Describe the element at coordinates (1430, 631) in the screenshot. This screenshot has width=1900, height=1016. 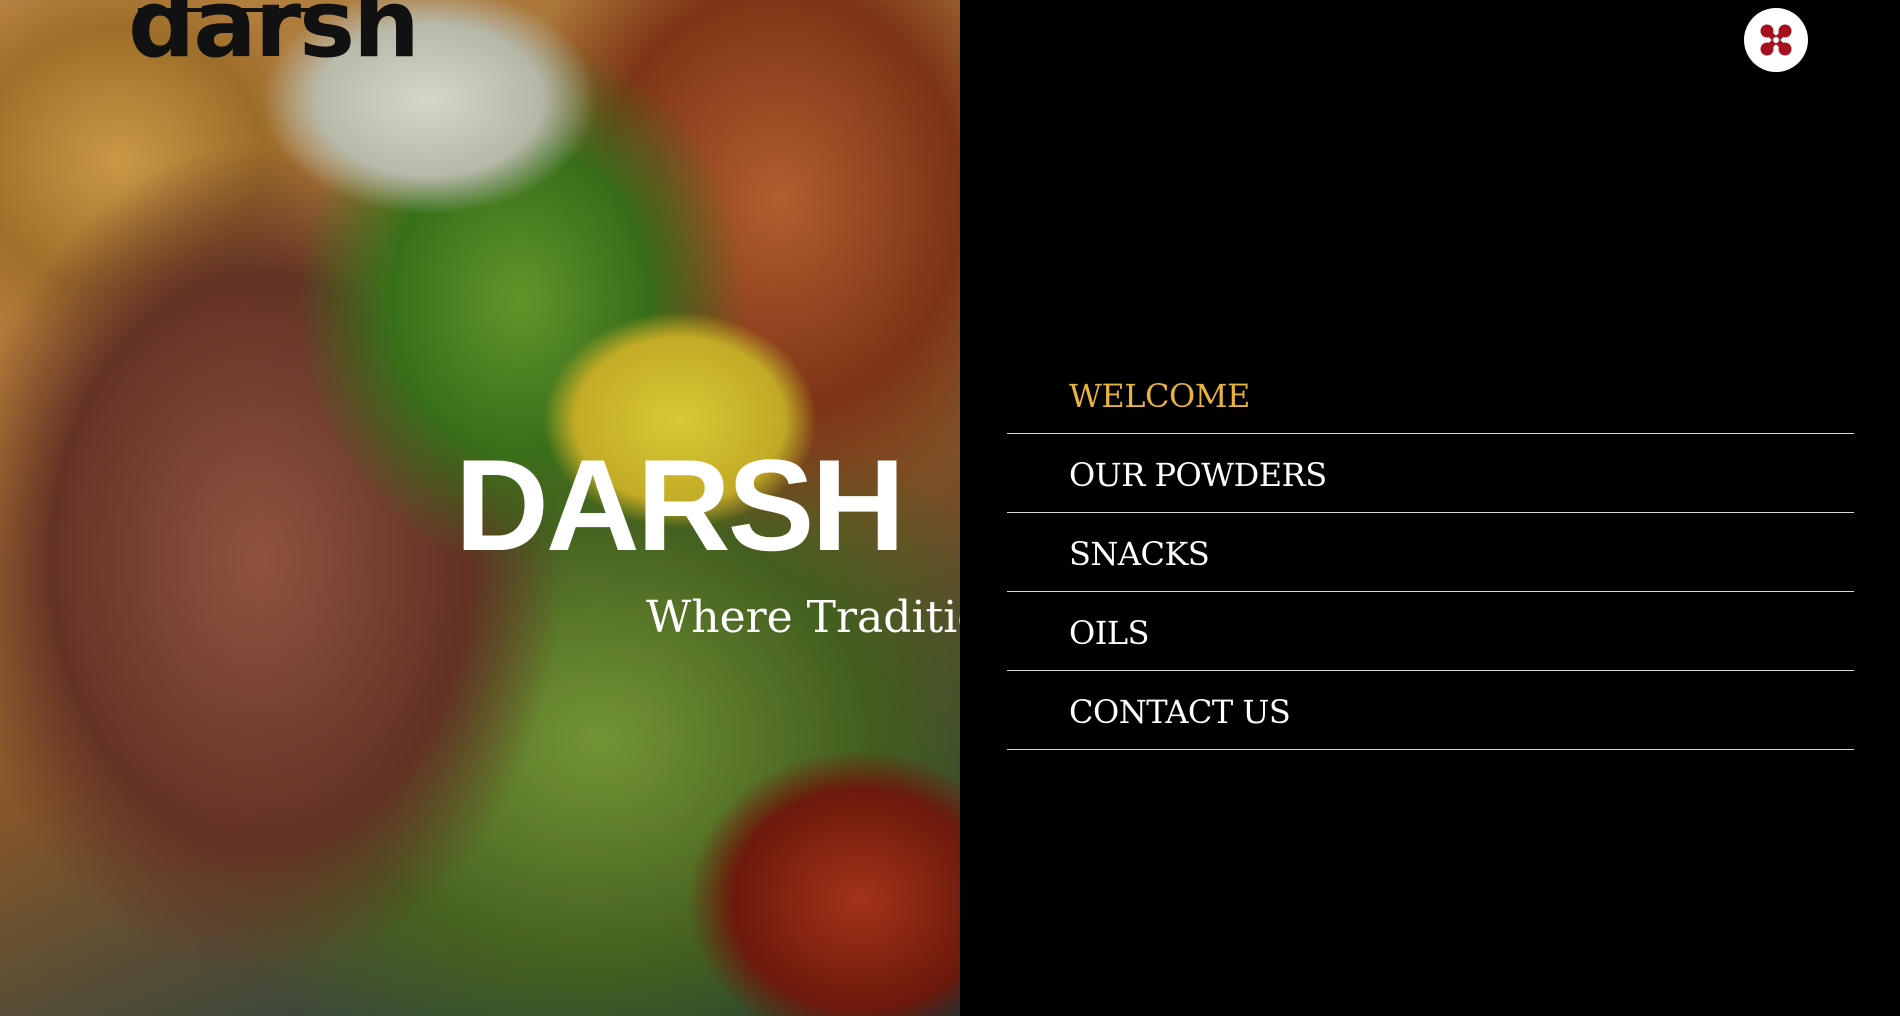
I see `nav-item-oils: OILS` at that location.